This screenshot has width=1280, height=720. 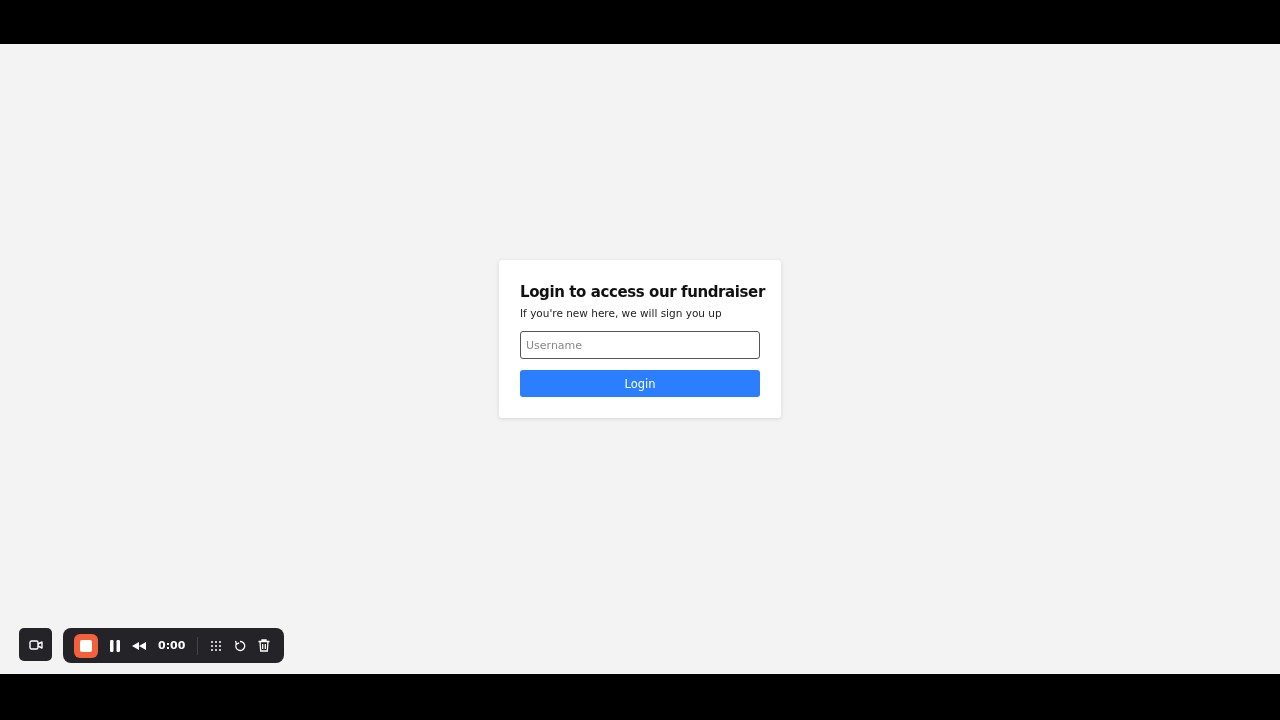 I want to click on login-button: Login, so click(x=640, y=384).